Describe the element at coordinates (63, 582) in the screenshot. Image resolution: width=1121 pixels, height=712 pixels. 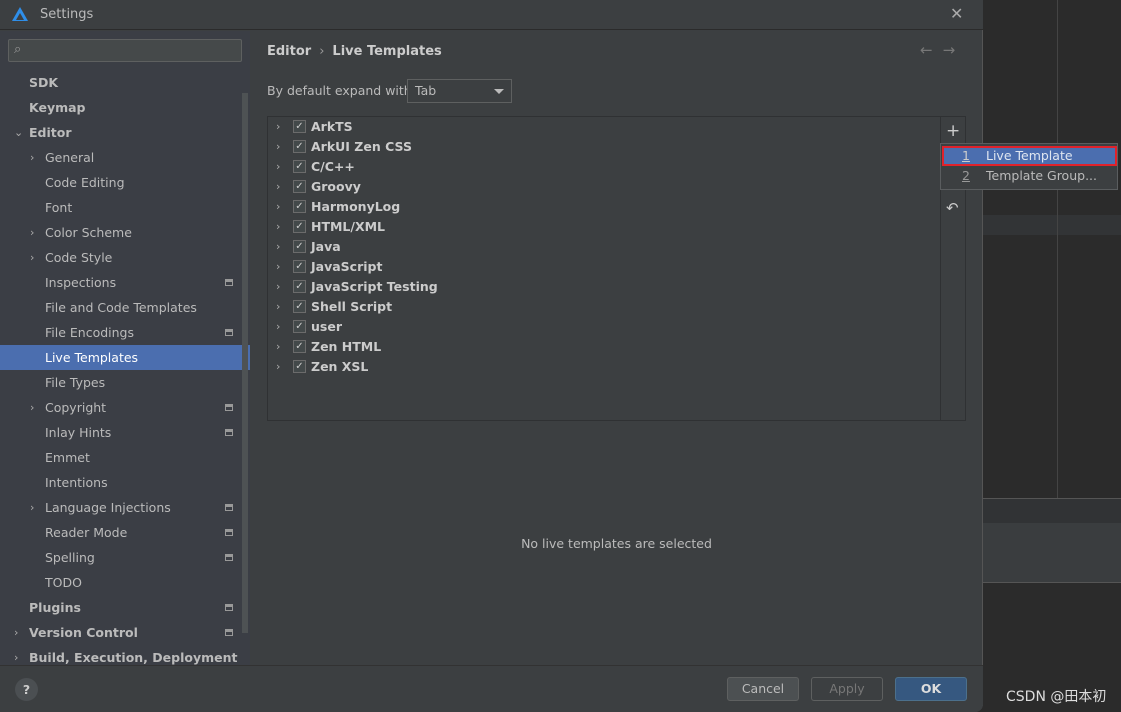
I see `sidebar-item-label: TODO` at that location.